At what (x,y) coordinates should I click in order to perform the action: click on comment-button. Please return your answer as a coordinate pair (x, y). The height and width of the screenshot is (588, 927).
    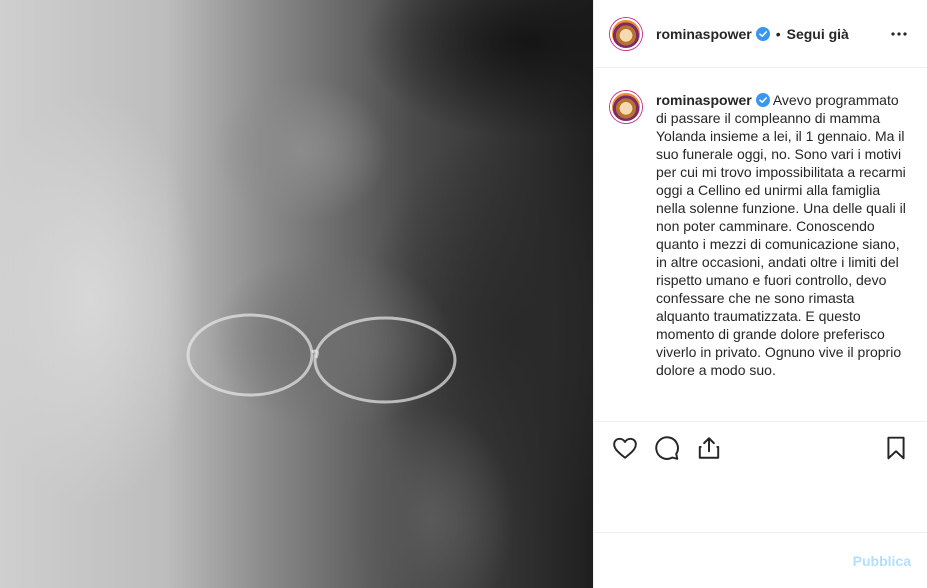
    Looking at the image, I should click on (667, 448).